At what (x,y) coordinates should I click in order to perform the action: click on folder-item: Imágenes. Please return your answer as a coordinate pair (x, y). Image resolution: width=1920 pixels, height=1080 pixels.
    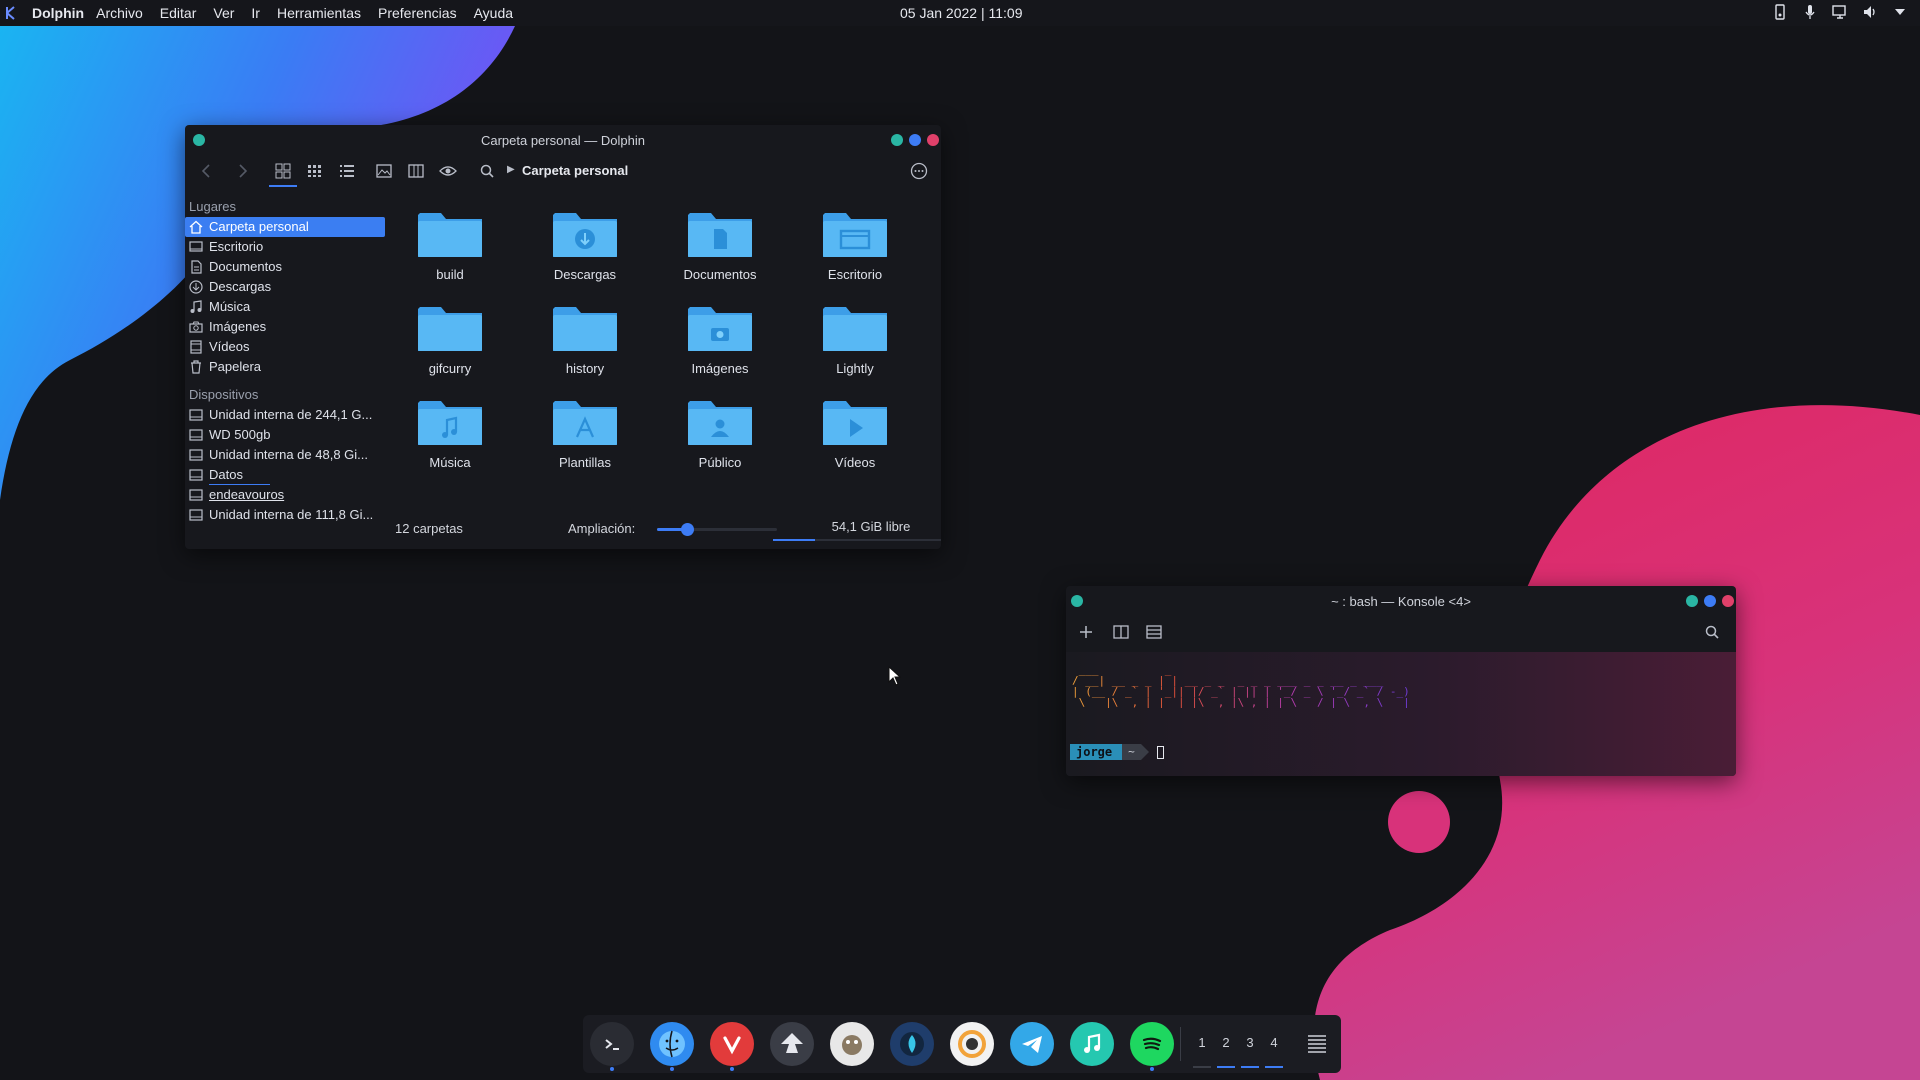
    Looking at the image, I should click on (720, 346).